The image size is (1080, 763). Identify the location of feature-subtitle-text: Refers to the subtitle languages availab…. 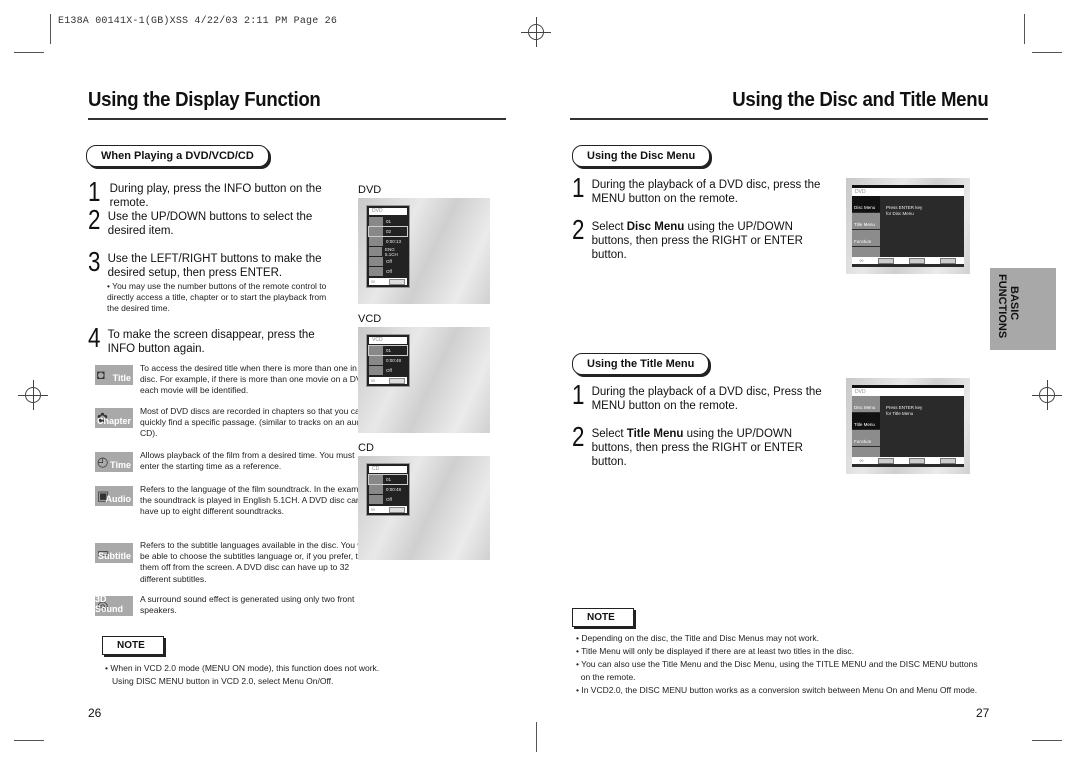
(255, 562).